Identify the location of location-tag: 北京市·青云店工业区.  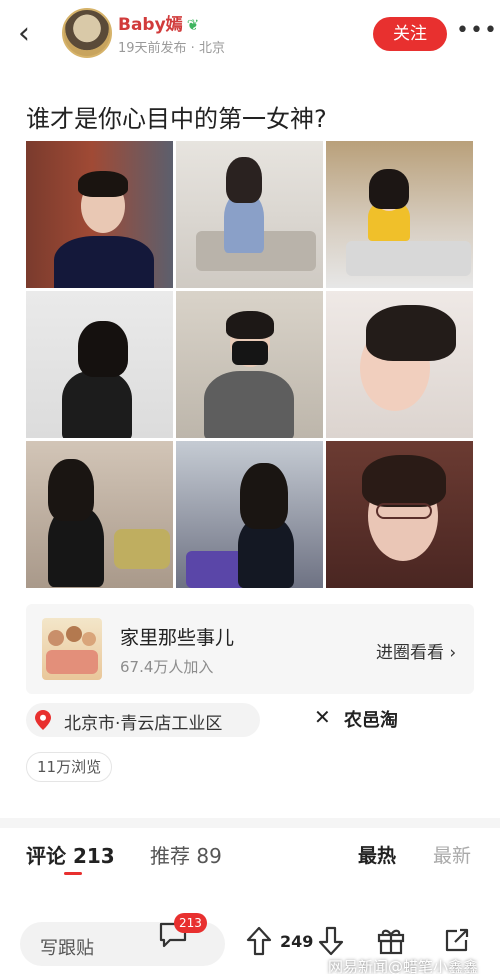
(143, 720).